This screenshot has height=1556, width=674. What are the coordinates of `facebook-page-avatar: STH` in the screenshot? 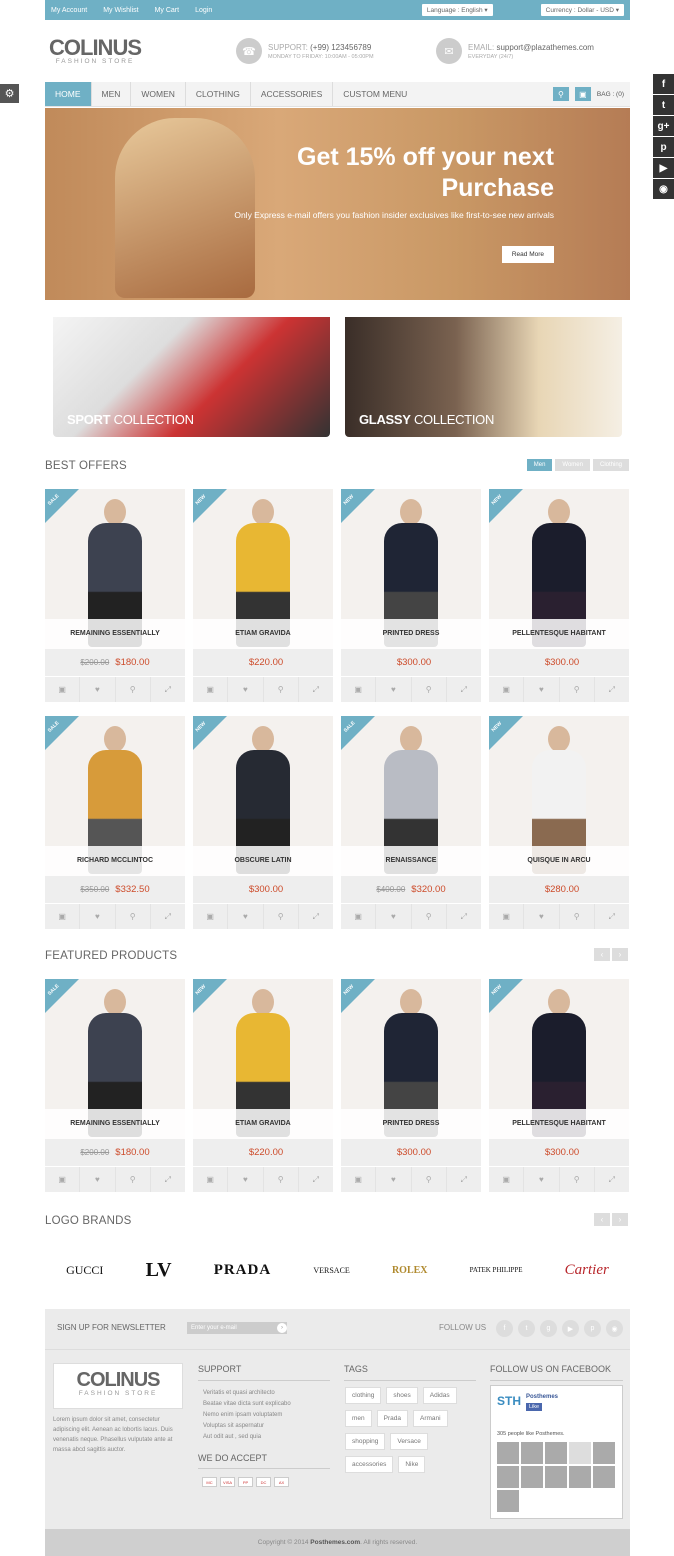 It's located at (509, 1401).